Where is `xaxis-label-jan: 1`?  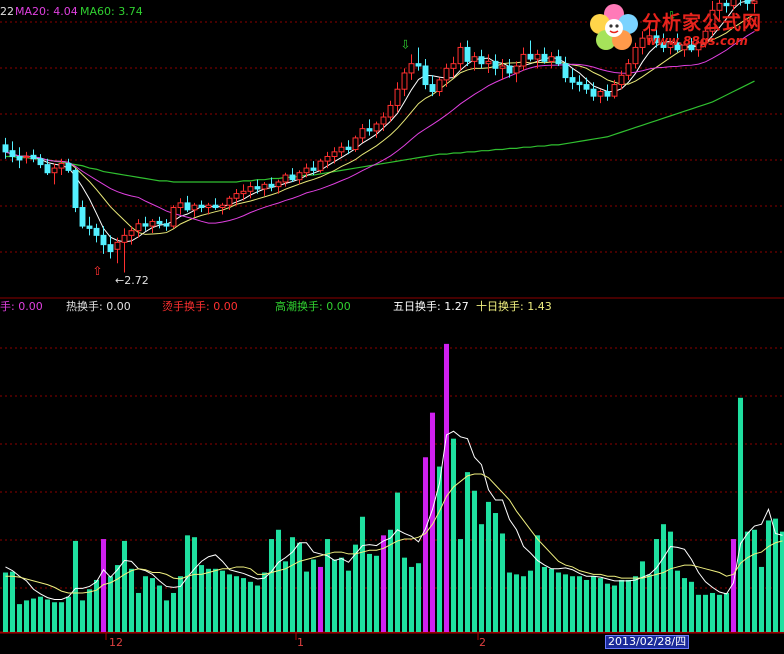 xaxis-label-jan: 1 is located at coordinates (300, 642).